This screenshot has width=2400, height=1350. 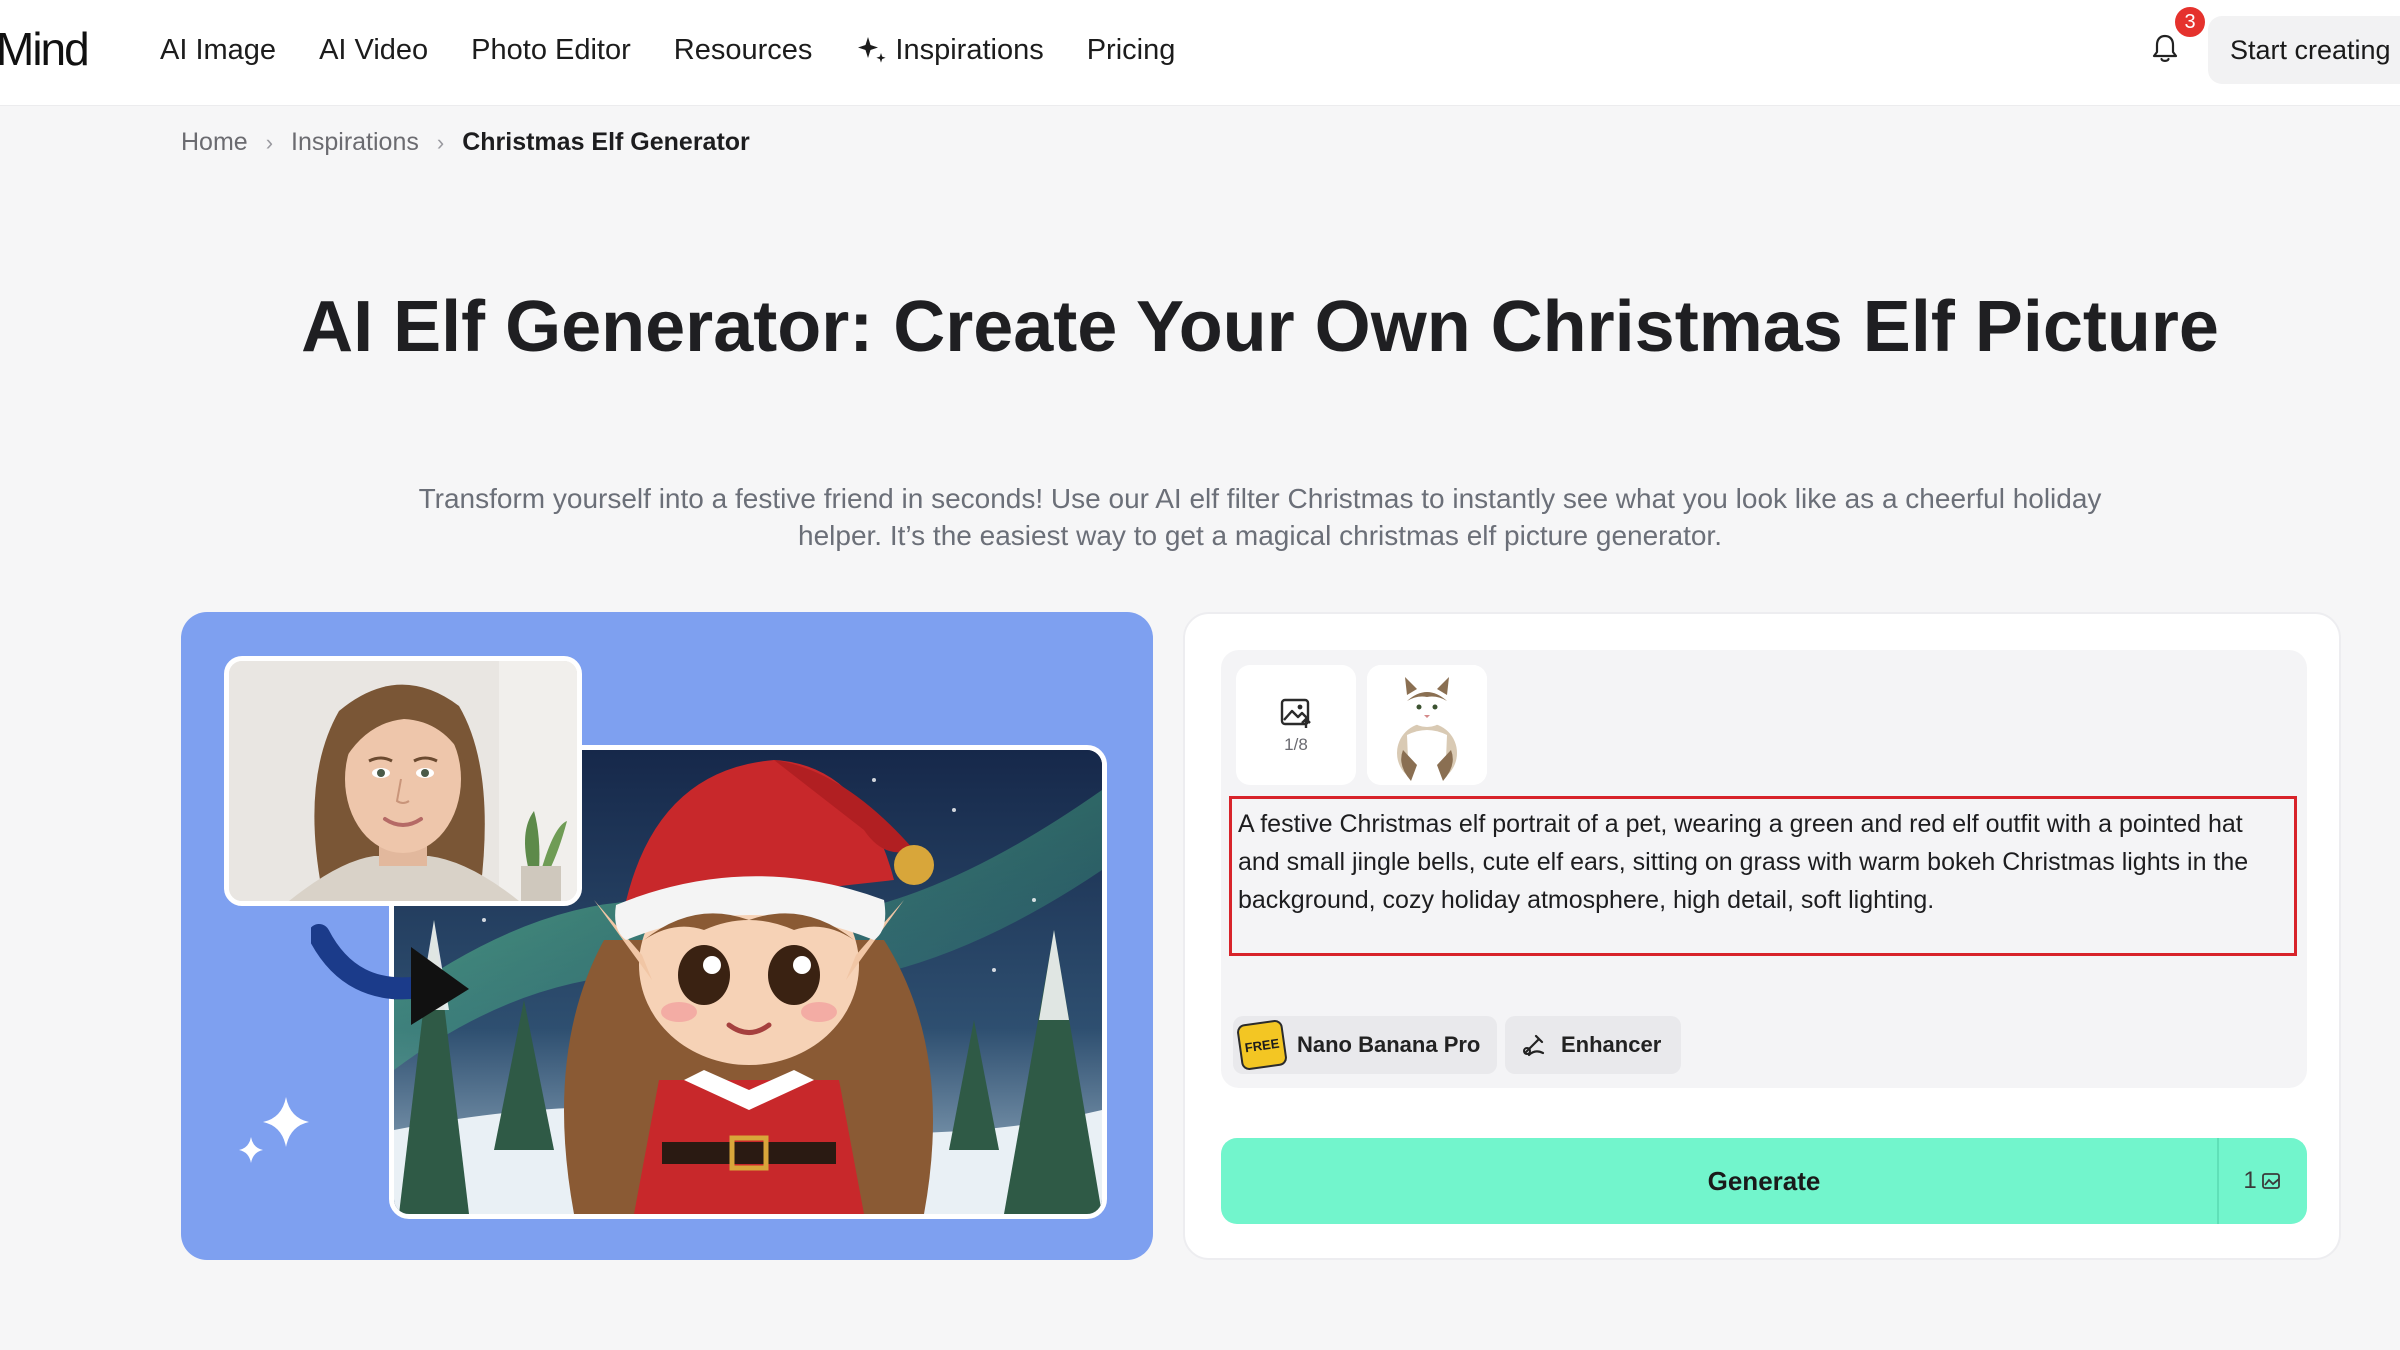 I want to click on arrow-right-icon, so click(x=390, y=974).